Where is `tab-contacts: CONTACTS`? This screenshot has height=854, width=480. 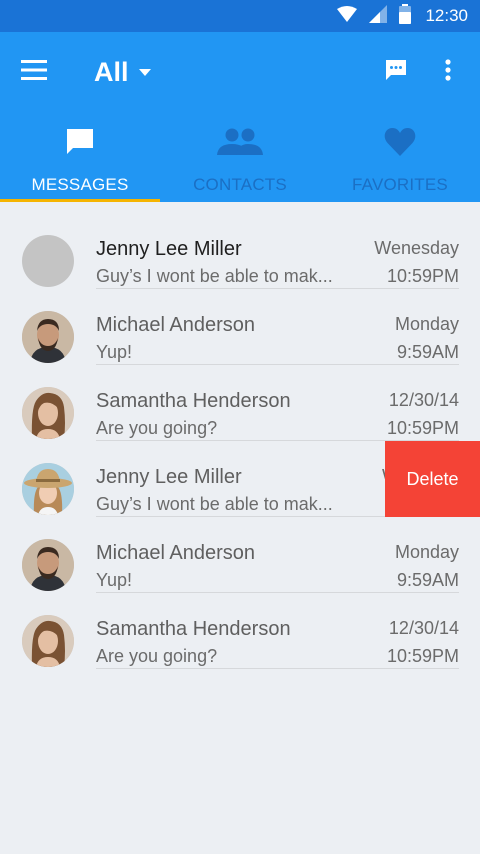 tab-contacts: CONTACTS is located at coordinates (240, 157).